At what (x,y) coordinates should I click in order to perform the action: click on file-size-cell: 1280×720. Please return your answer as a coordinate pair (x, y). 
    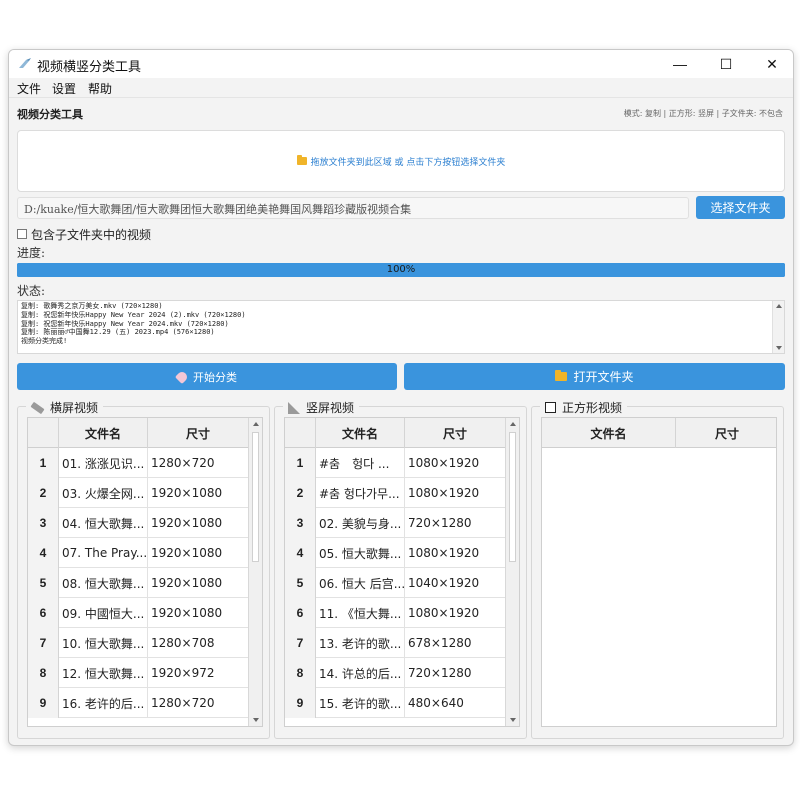
    Looking at the image, I should click on (198, 703).